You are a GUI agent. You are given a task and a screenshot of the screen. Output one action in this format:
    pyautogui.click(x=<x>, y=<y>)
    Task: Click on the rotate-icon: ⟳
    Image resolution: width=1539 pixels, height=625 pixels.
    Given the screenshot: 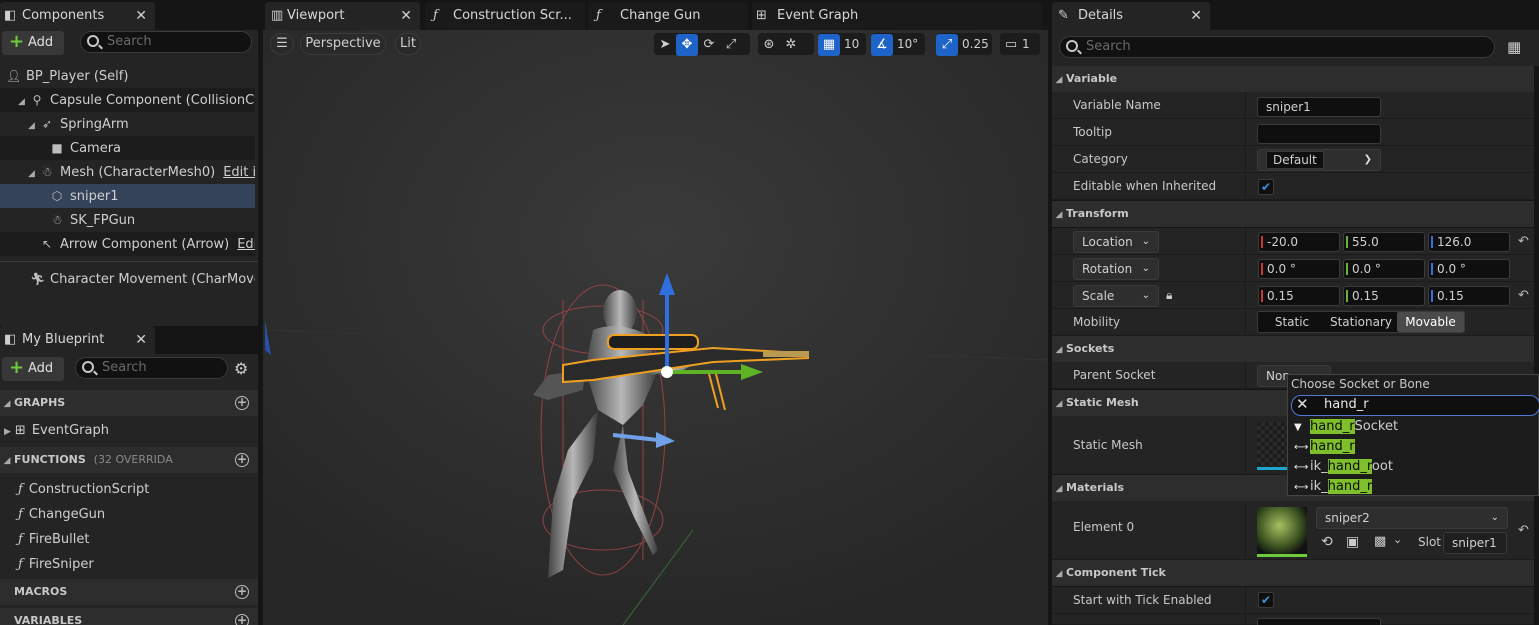 What is the action you would take?
    pyautogui.click(x=709, y=45)
    